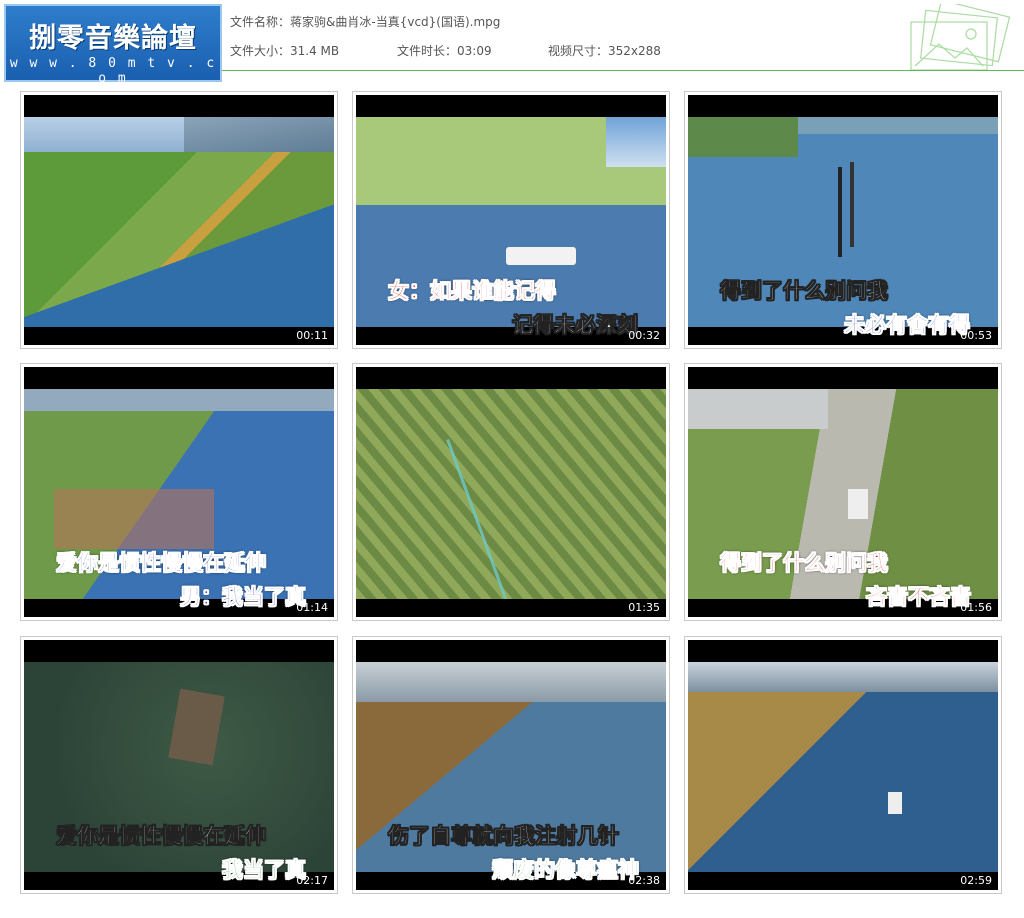  Describe the element at coordinates (243, 597) in the screenshot. I see `subtitle-line-2: 男：我当了真` at that location.